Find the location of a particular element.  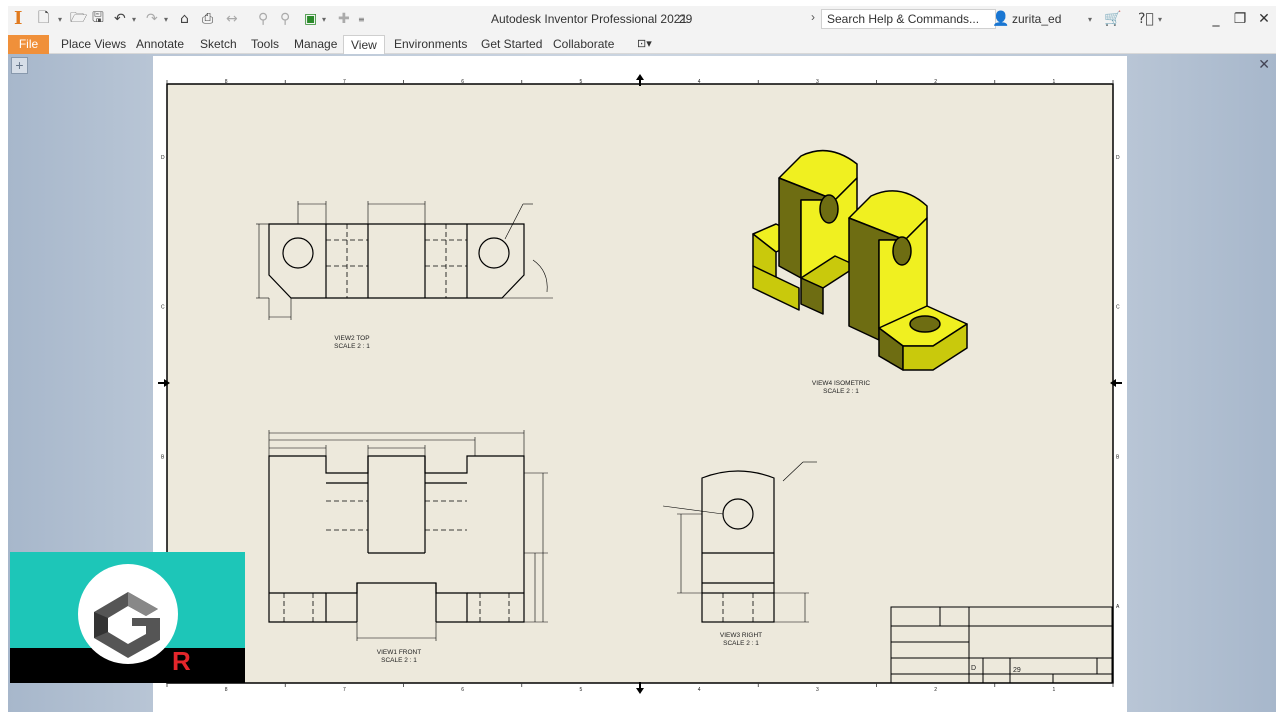

tab-view: View is located at coordinates (364, 44).